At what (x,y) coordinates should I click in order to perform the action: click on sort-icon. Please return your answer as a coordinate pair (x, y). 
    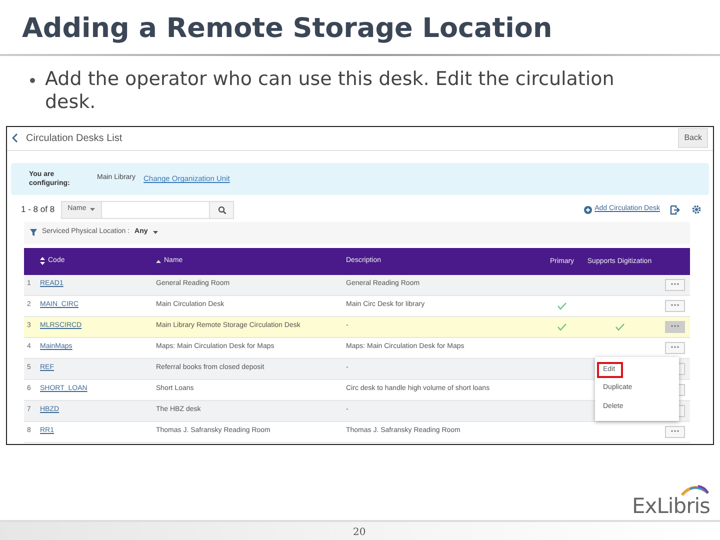
    Looking at the image, I should click on (42, 261).